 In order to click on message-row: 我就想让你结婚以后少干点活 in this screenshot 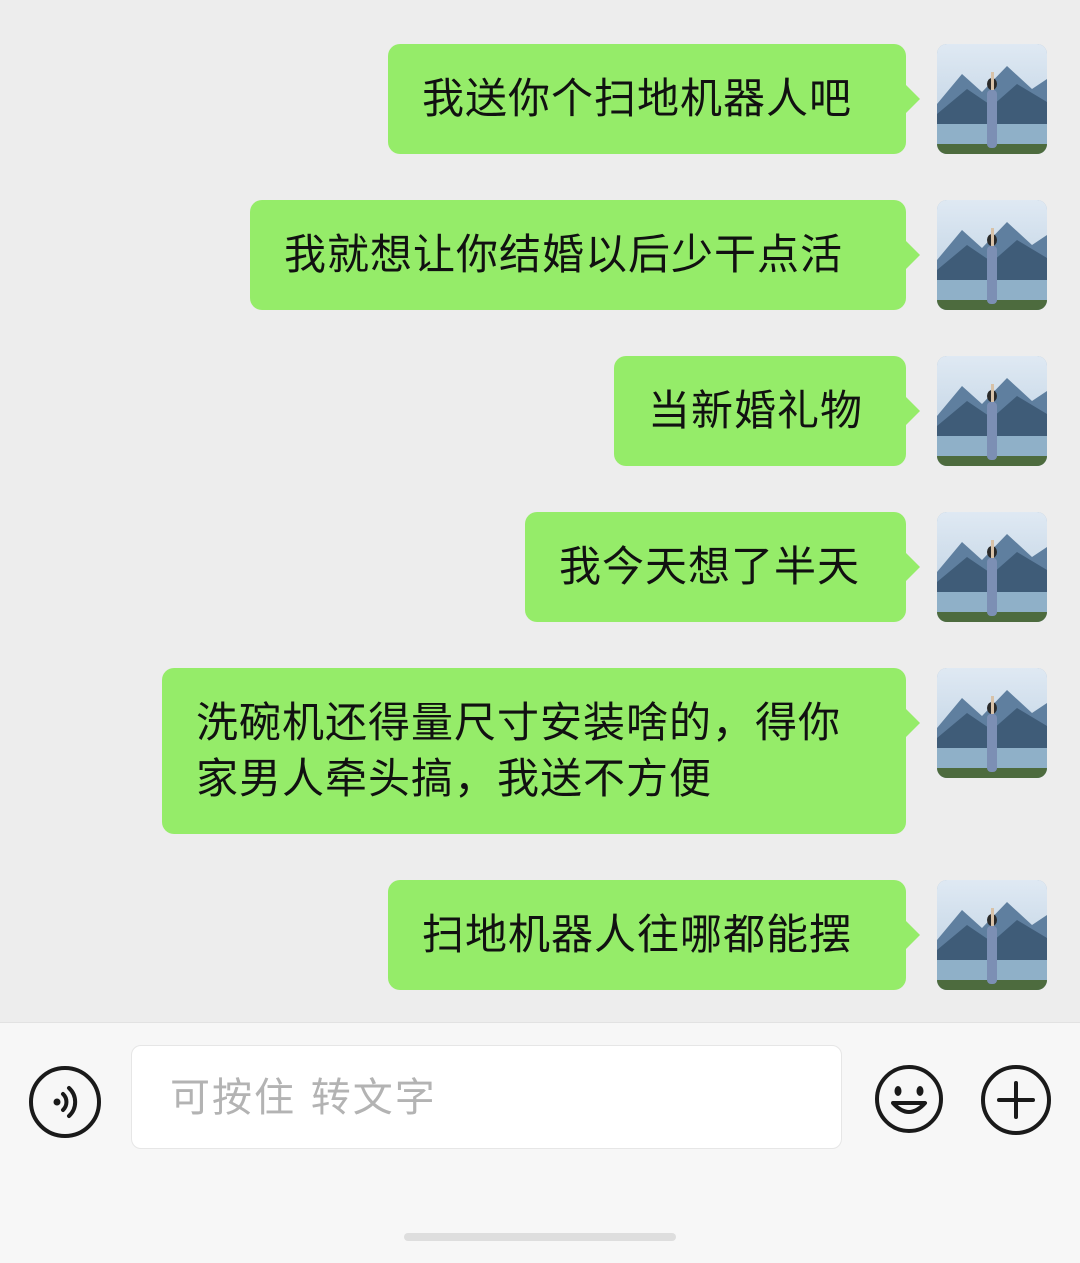, I will do `click(540, 255)`.